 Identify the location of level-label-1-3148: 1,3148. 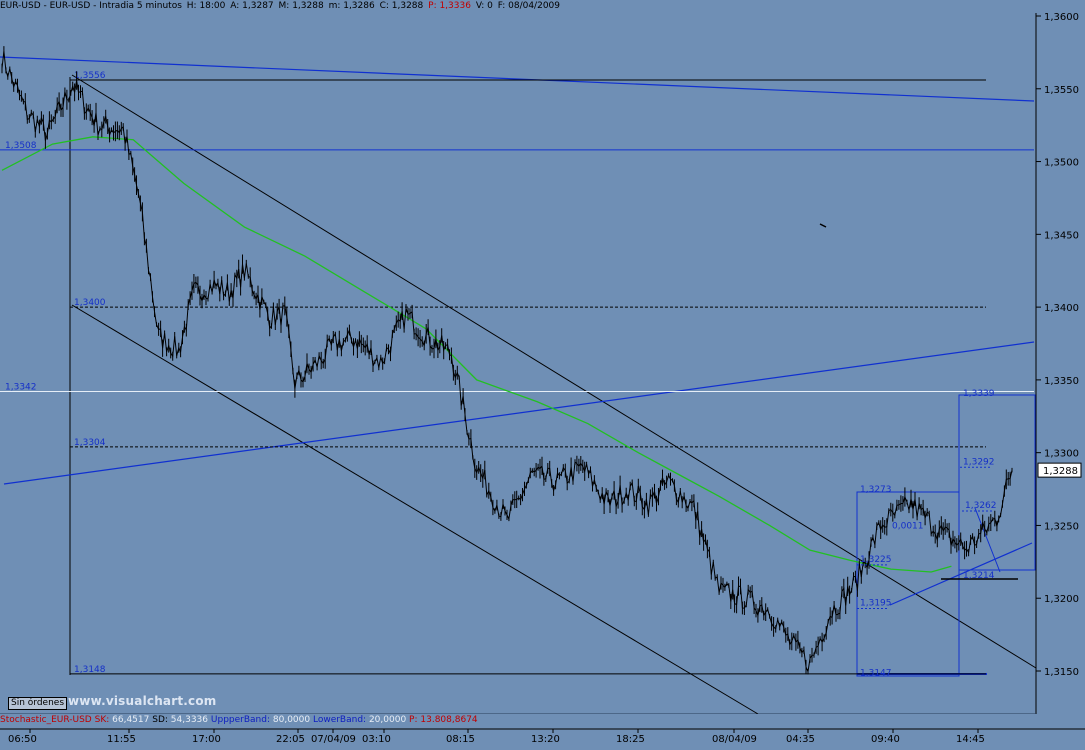
(90, 670).